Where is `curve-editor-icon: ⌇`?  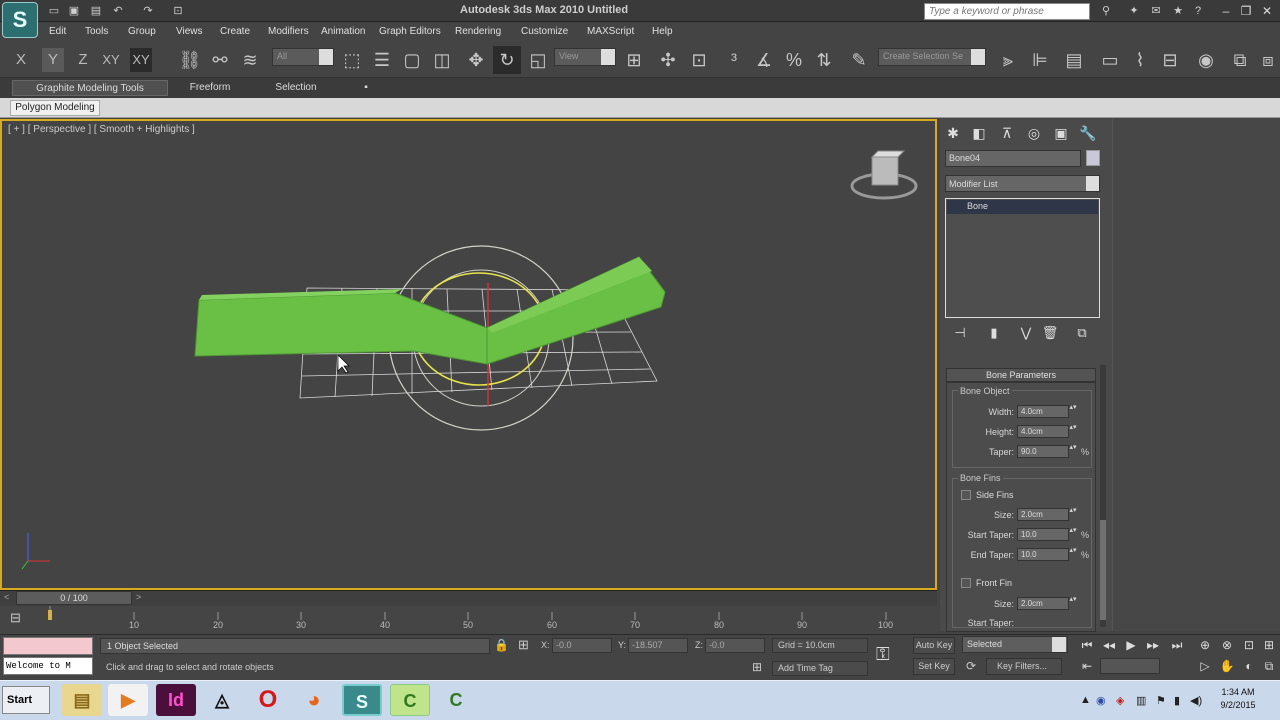 curve-editor-icon: ⌇ is located at coordinates (1140, 60).